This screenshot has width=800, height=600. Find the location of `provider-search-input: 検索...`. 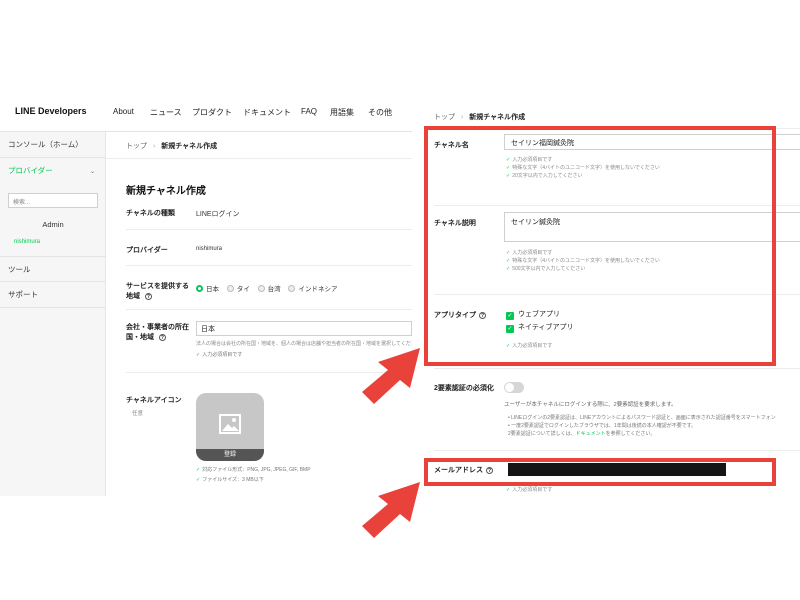

provider-search-input: 検索... is located at coordinates (53, 200).